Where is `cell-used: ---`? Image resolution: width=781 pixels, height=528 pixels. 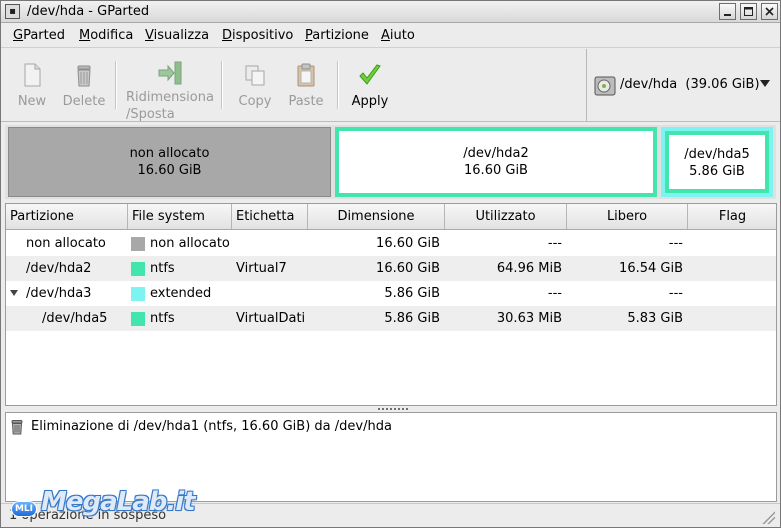 cell-used: --- is located at coordinates (554, 293).